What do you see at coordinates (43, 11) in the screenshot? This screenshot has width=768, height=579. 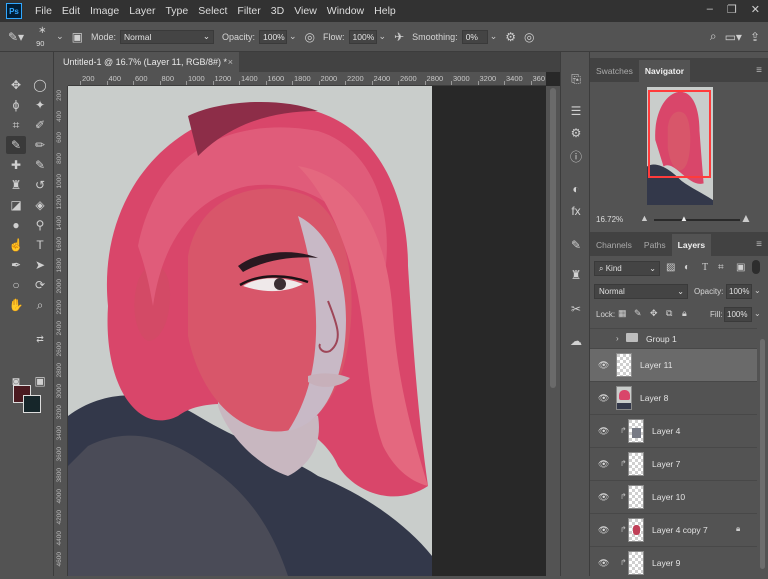 I see `menu-file: File` at bounding box center [43, 11].